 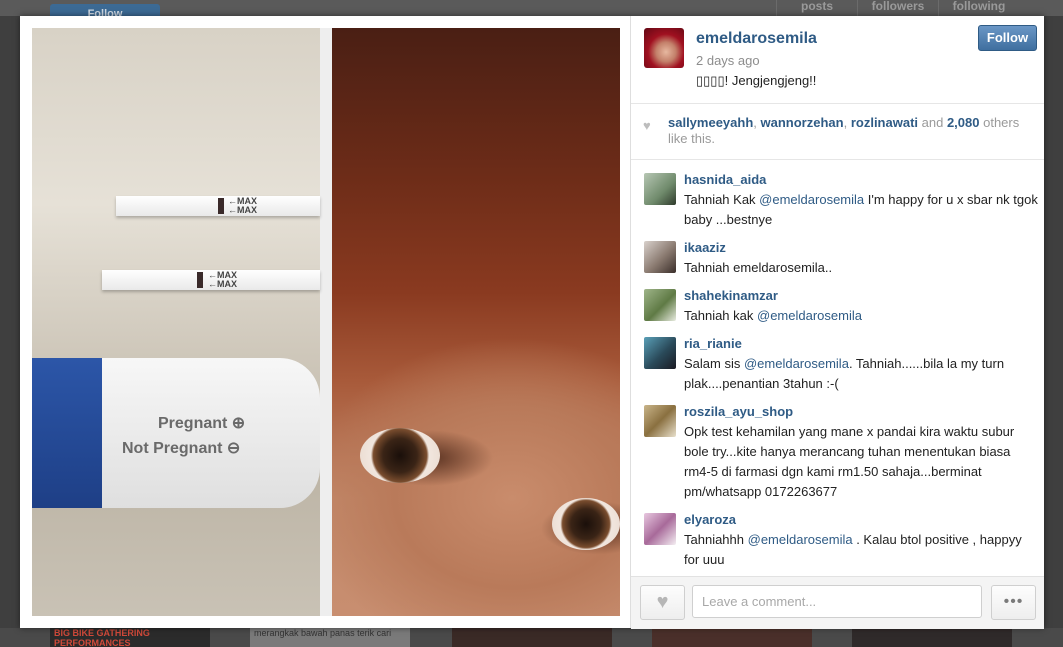 What do you see at coordinates (884, 122) in the screenshot?
I see `liker-link: rozlinawati` at bounding box center [884, 122].